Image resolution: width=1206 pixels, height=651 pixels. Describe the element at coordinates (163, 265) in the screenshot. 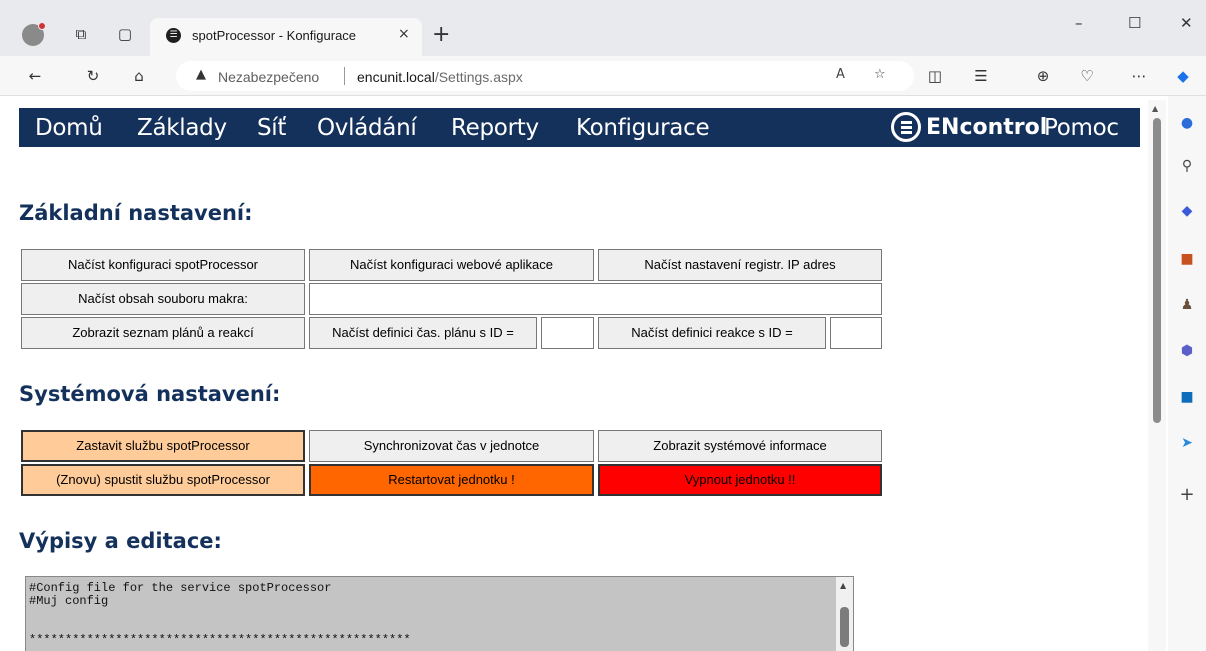

I see `load-spotprocessor-config-button: Načíst konfiguraci spotProcessor` at that location.